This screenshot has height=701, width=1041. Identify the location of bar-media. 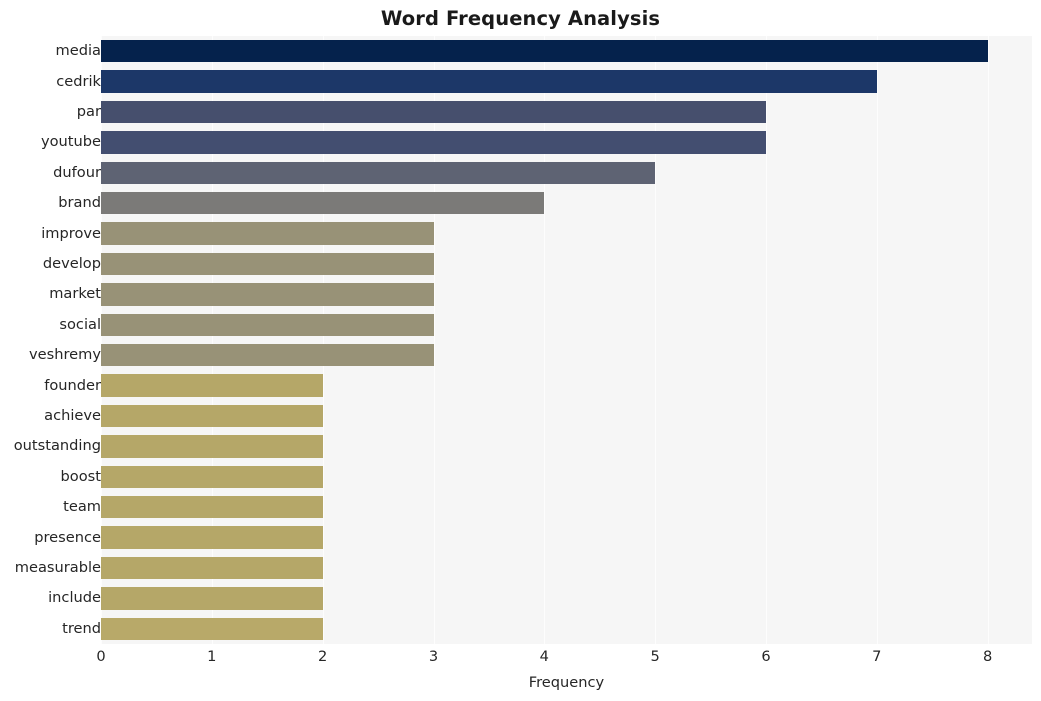
(544, 51).